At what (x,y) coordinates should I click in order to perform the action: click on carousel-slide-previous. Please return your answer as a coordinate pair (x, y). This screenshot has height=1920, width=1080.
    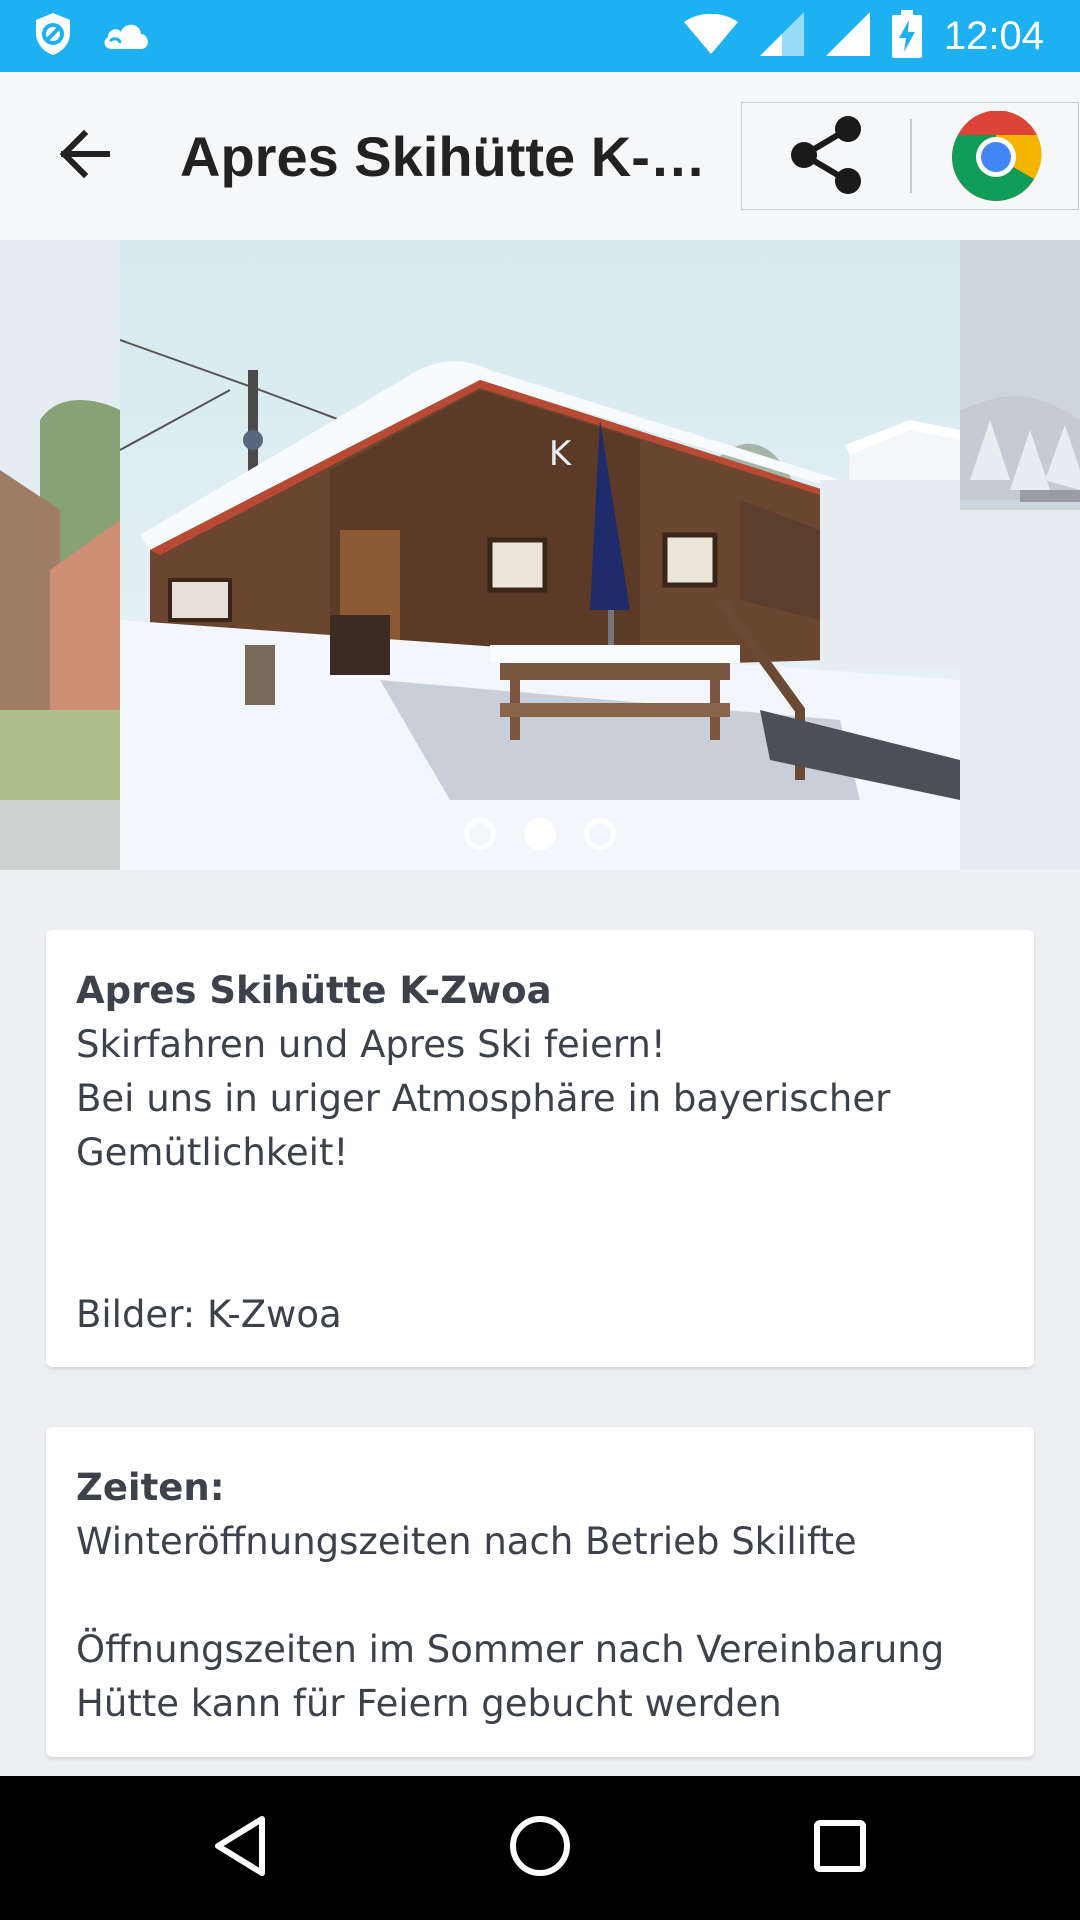
    Looking at the image, I should click on (60, 555).